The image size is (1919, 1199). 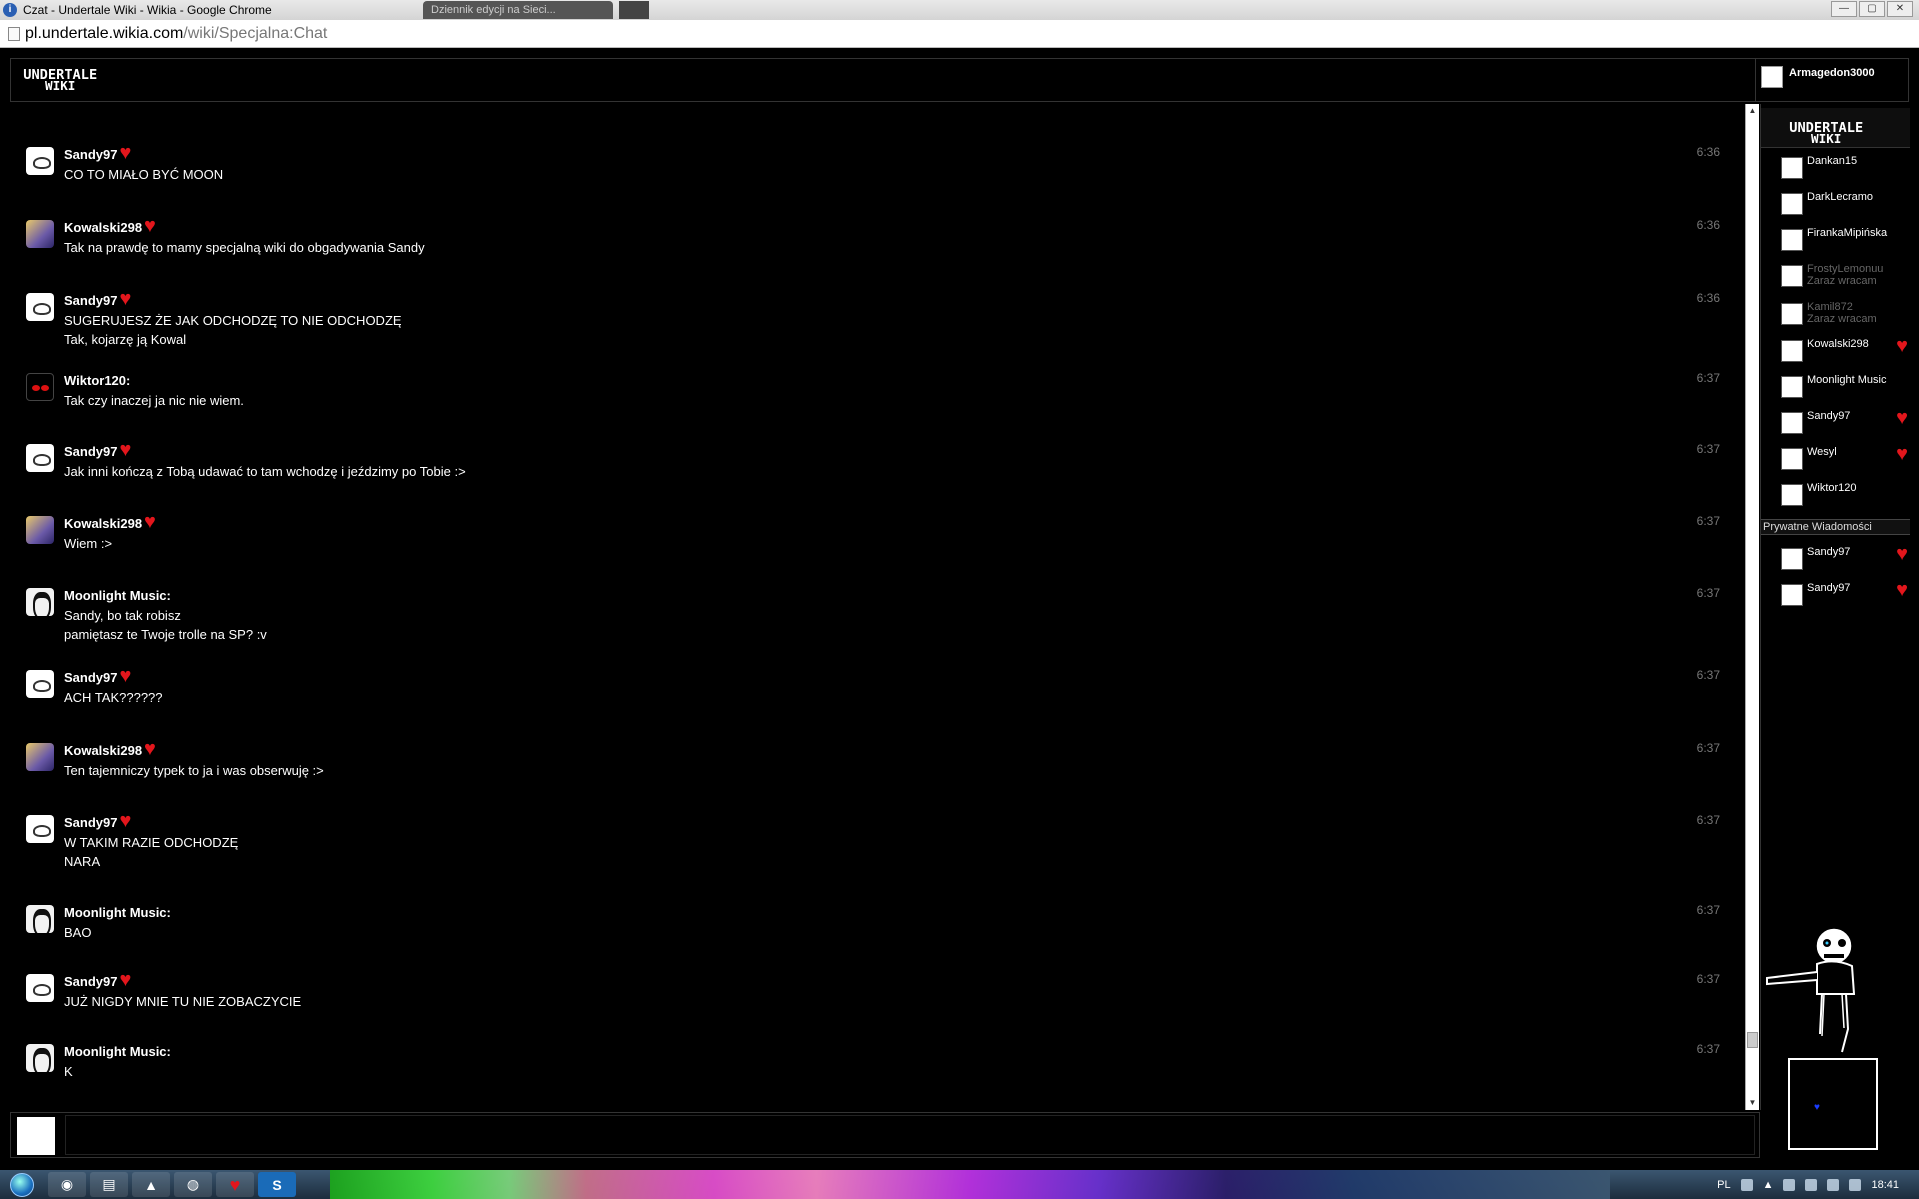 I want to click on userlist-username: DarkLecramo, so click(x=1840, y=197).